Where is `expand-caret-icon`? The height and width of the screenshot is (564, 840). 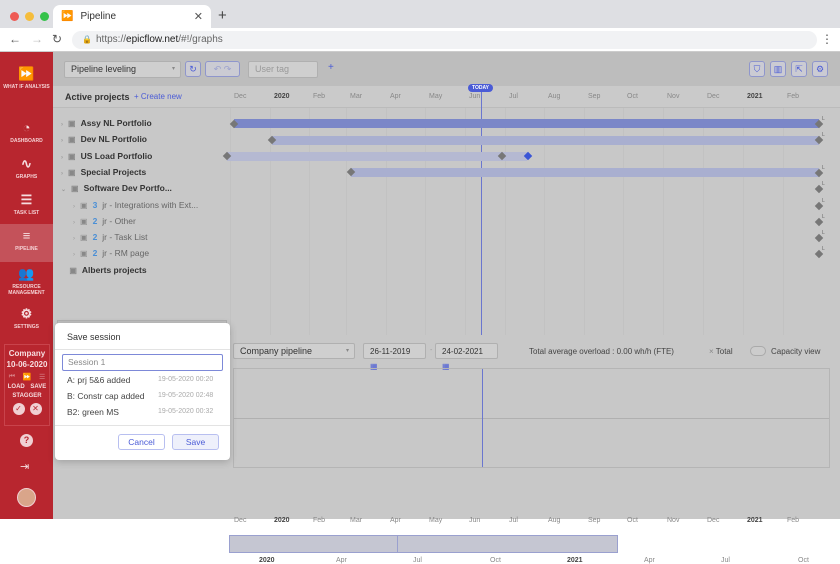
expand-caret-icon is located at coordinates (62, 272).